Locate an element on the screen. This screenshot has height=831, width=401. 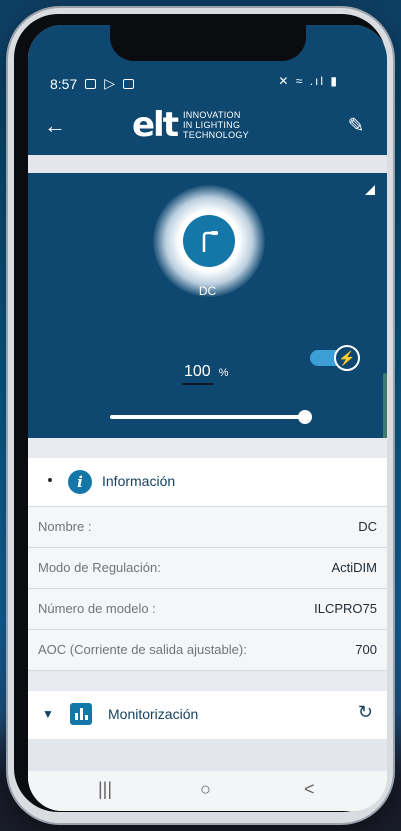
nav-back-button: < is located at coordinates (309, 789).